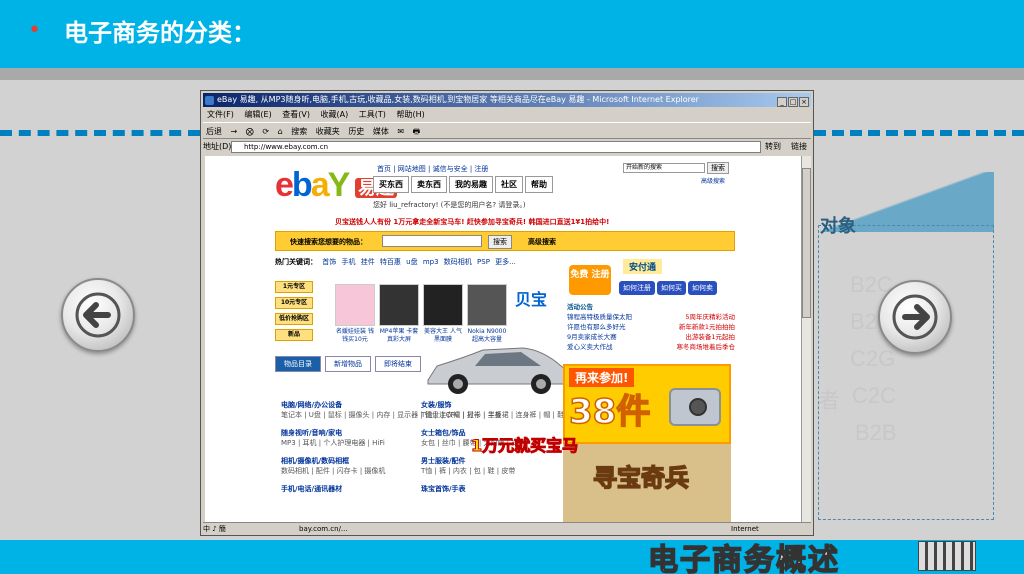 The image size is (1024, 574). I want to click on menu-edit: 编辑(E), so click(257, 114).